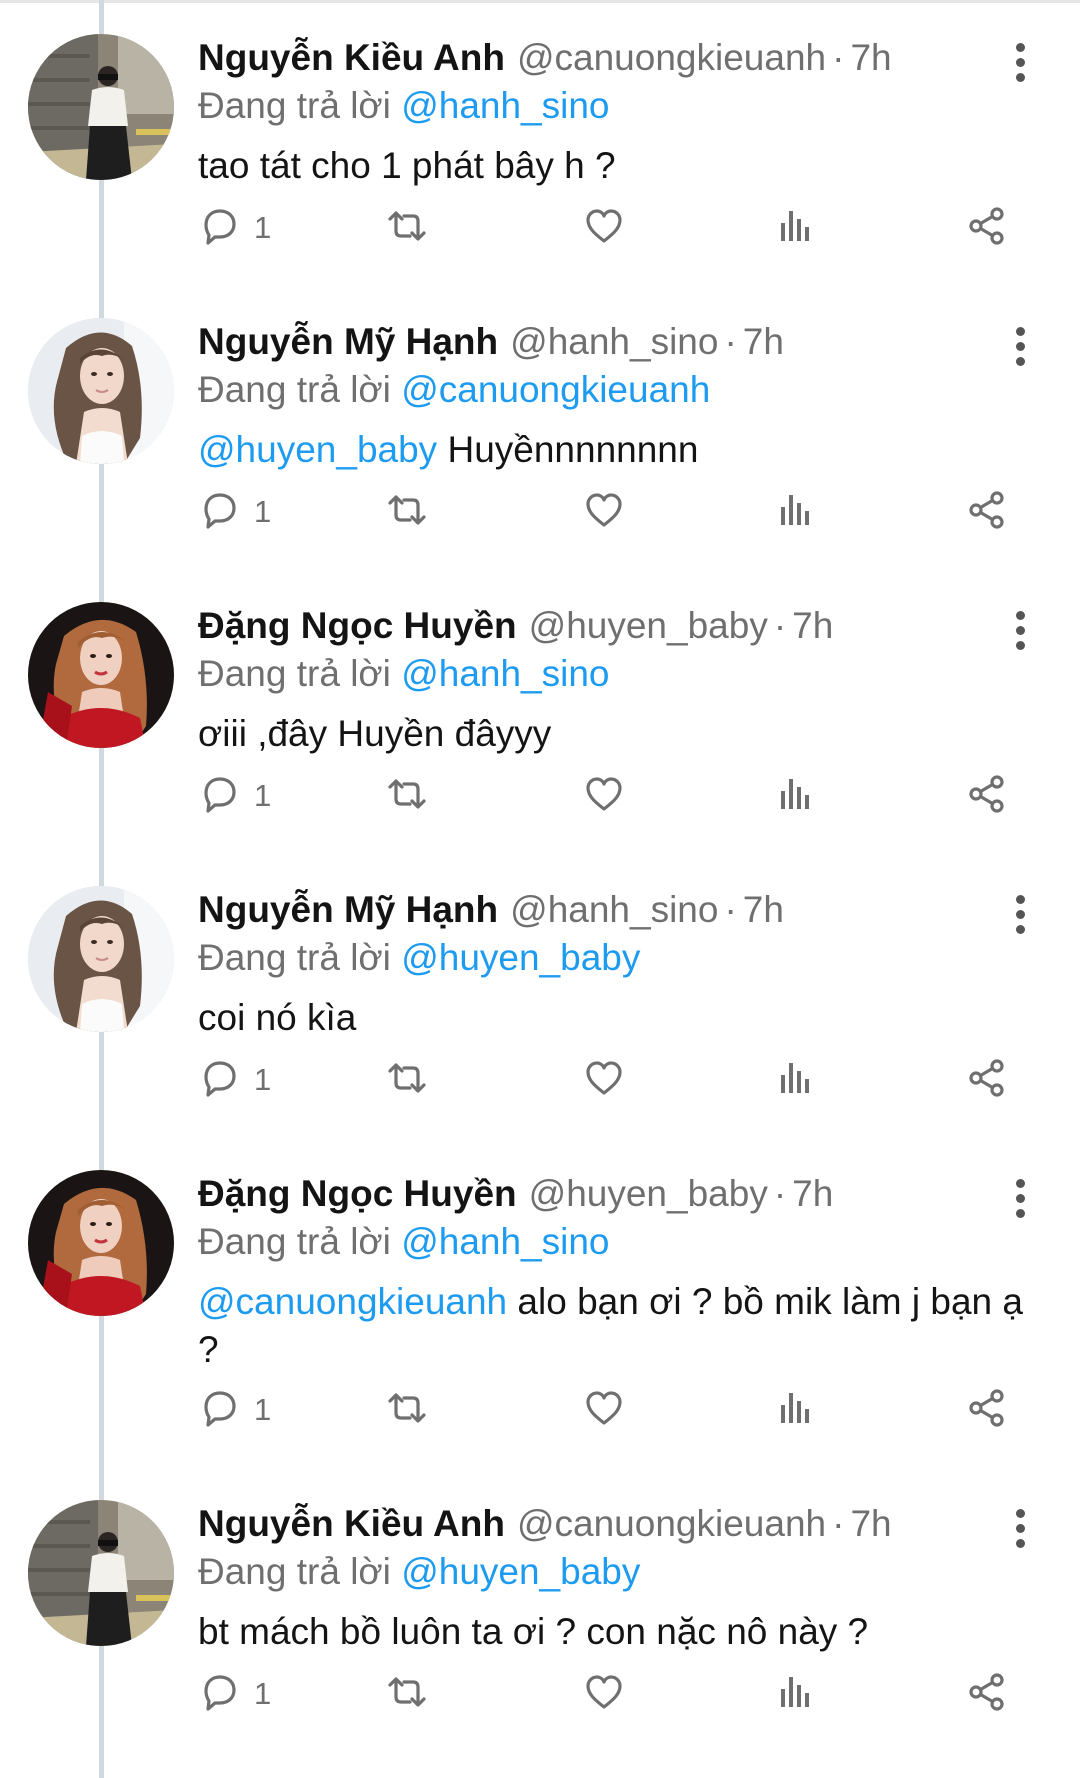 The image size is (1080, 1778). What do you see at coordinates (375, 733) in the screenshot?
I see `text-content: ơiii ,đây Huyền đâyyy` at bounding box center [375, 733].